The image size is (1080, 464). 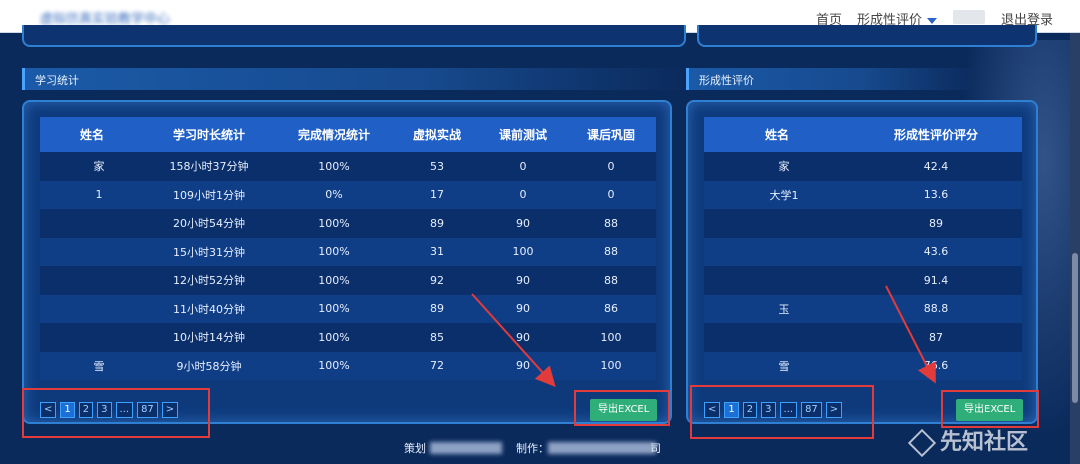 I want to click on column-header: 课前测试, so click(x=523, y=134).